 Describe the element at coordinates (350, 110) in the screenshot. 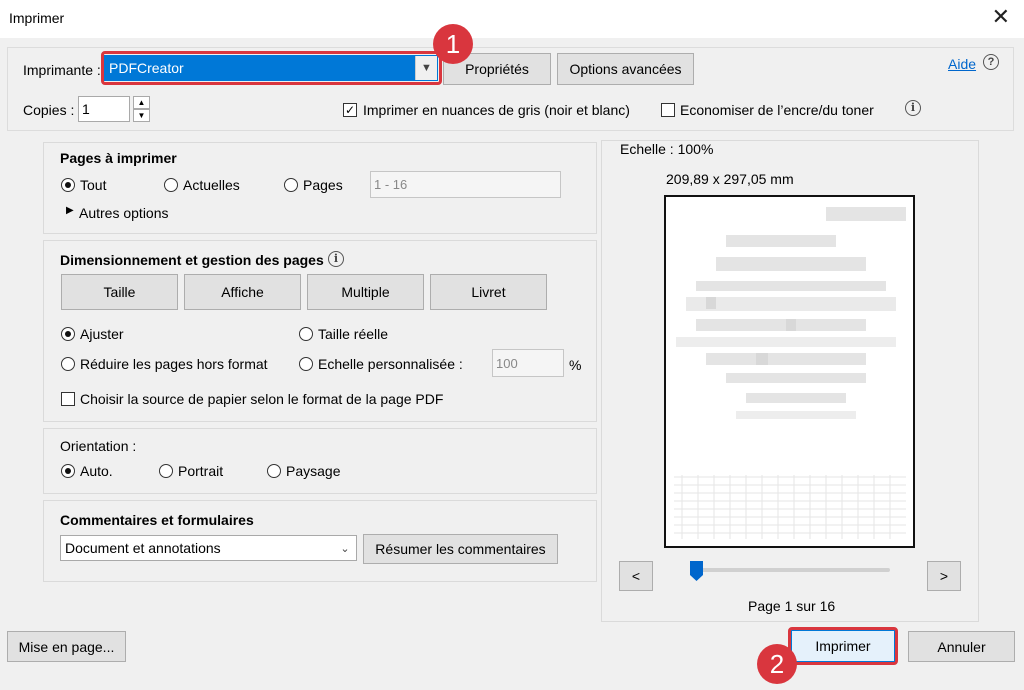

I see `grayscale-checkbox: ✓` at that location.